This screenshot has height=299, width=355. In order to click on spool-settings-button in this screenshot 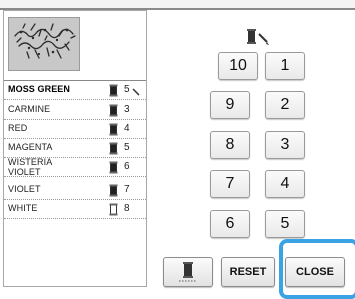, I will do `click(188, 272)`.